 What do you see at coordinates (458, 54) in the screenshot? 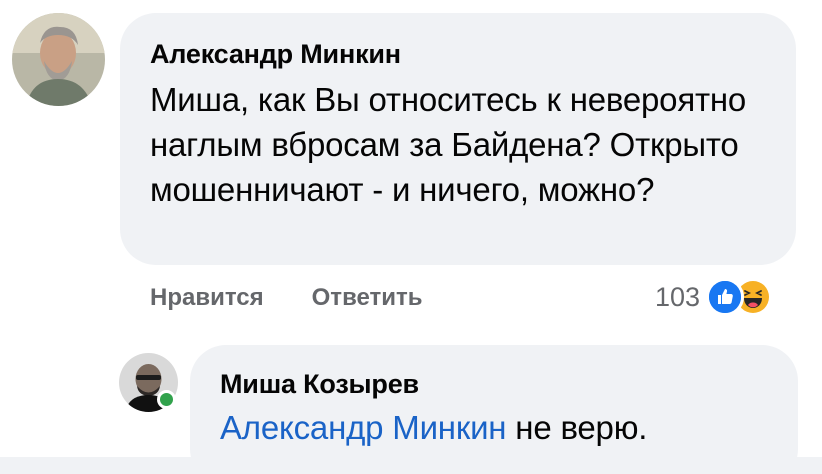
I see `comment-author: Александр Минкин` at bounding box center [458, 54].